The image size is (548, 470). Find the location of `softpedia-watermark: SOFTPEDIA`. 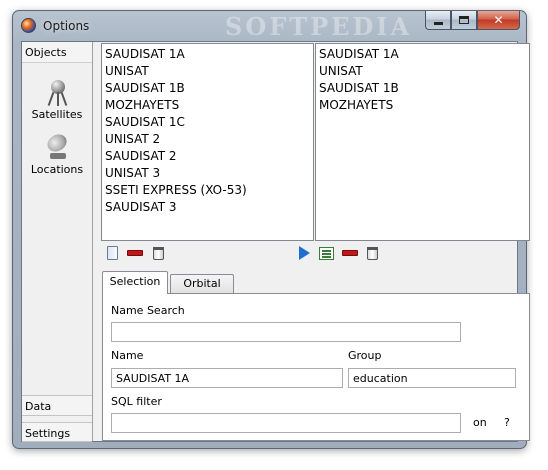

softpedia-watermark: SOFTPEDIA is located at coordinates (319, 26).